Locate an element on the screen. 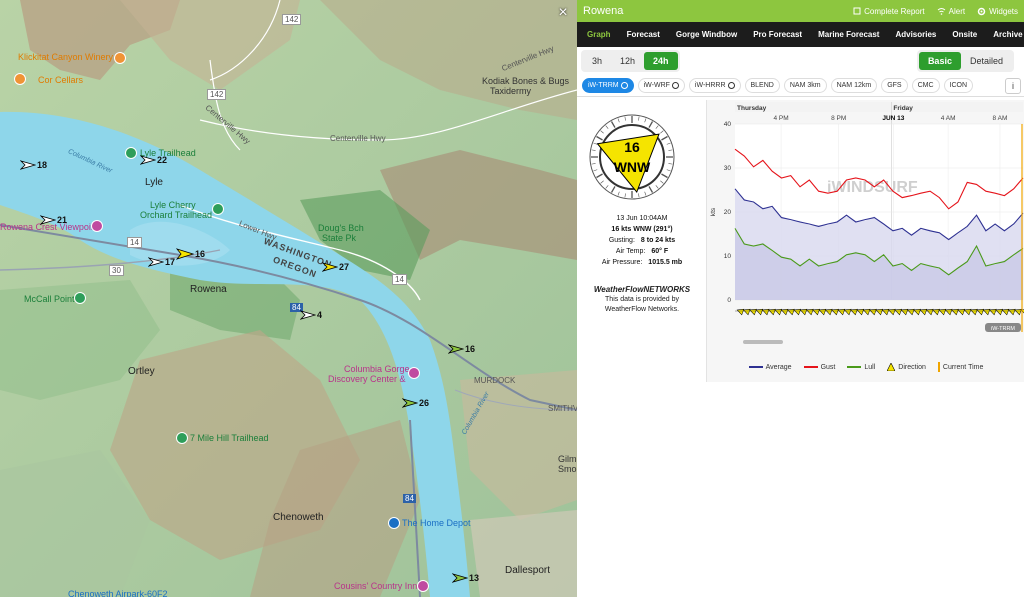 The height and width of the screenshot is (597, 1024). legend-gust: Gust is located at coordinates (819, 367).